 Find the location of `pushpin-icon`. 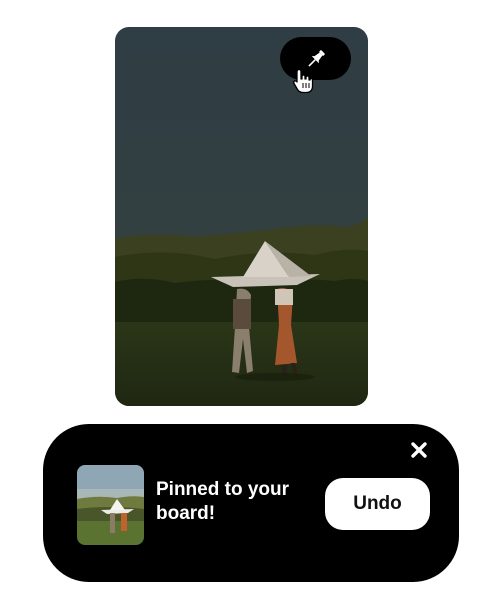

pushpin-icon is located at coordinates (316, 58).